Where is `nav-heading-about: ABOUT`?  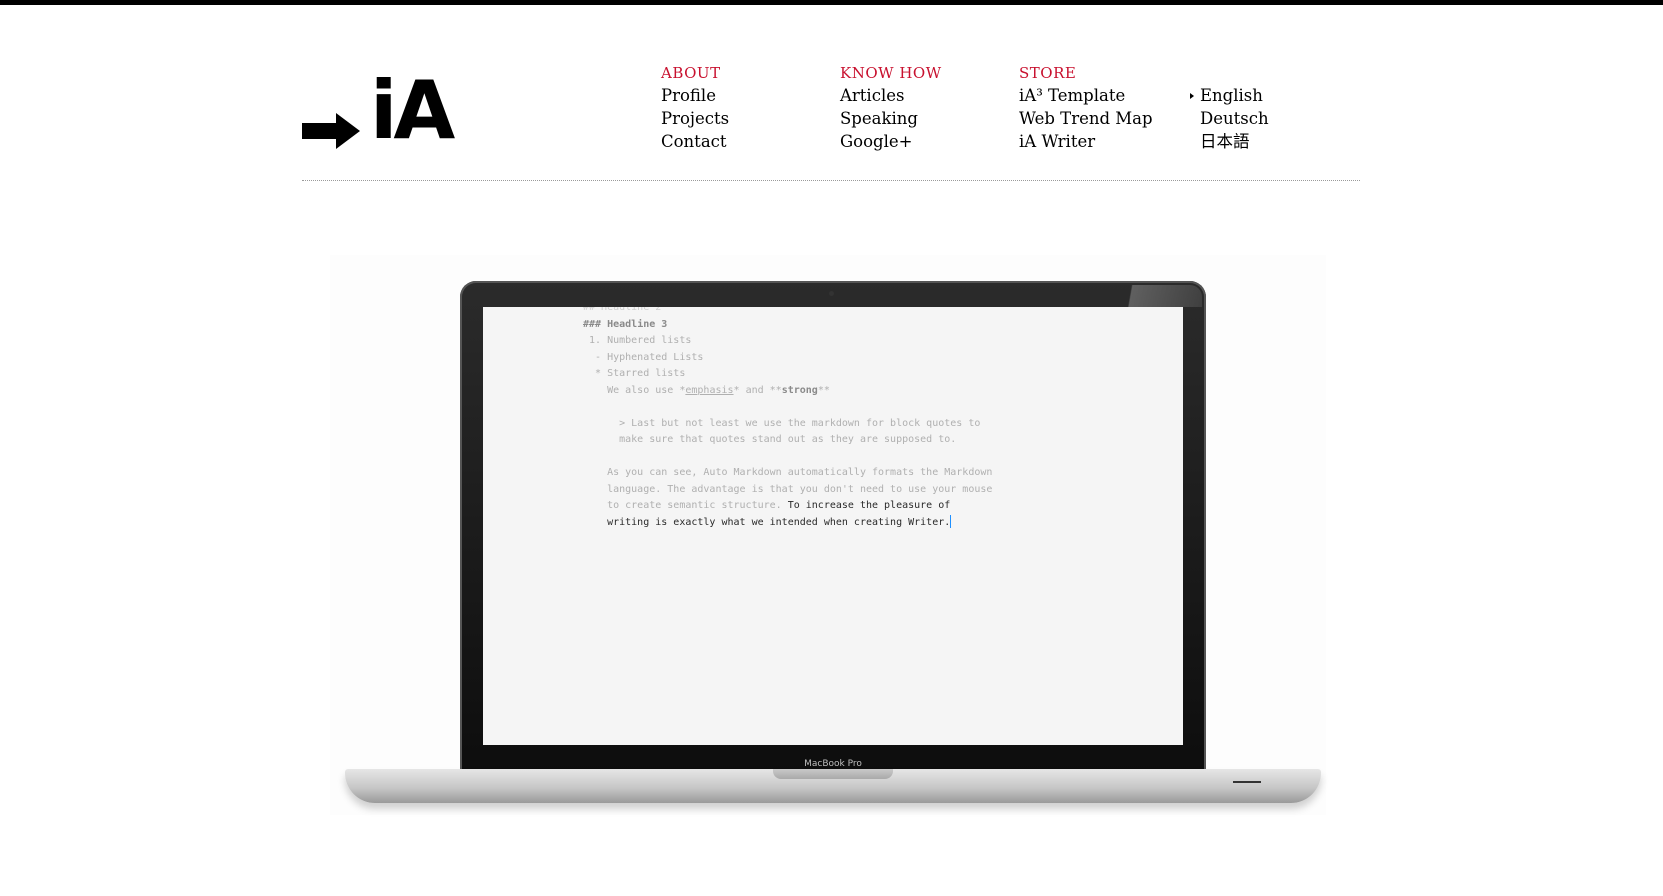 nav-heading-about: ABOUT is located at coordinates (695, 73).